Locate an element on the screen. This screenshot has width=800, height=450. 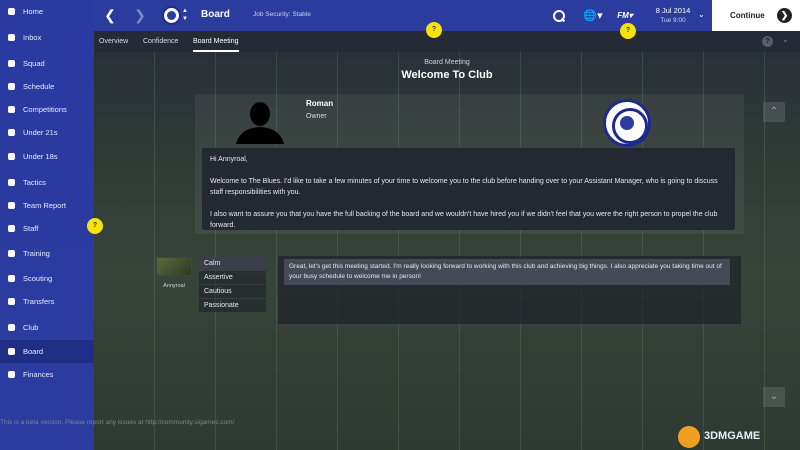
back-arrow-icon: ❮ is located at coordinates (110, 15).